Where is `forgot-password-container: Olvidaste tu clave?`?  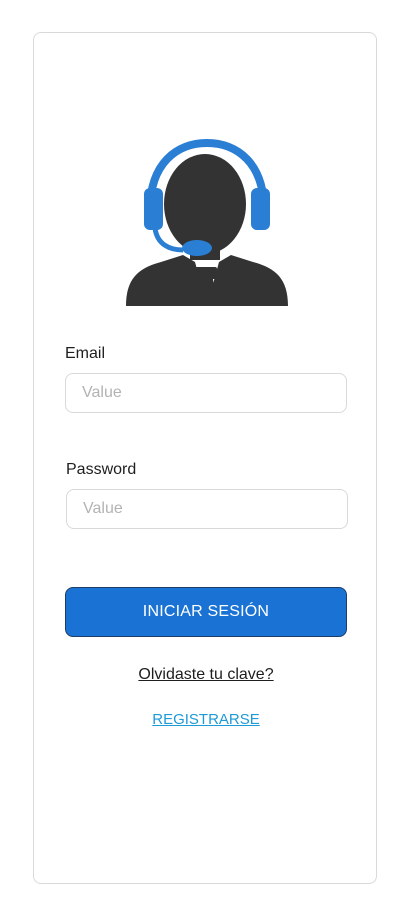 forgot-password-container: Olvidaste tu clave? is located at coordinates (206, 675).